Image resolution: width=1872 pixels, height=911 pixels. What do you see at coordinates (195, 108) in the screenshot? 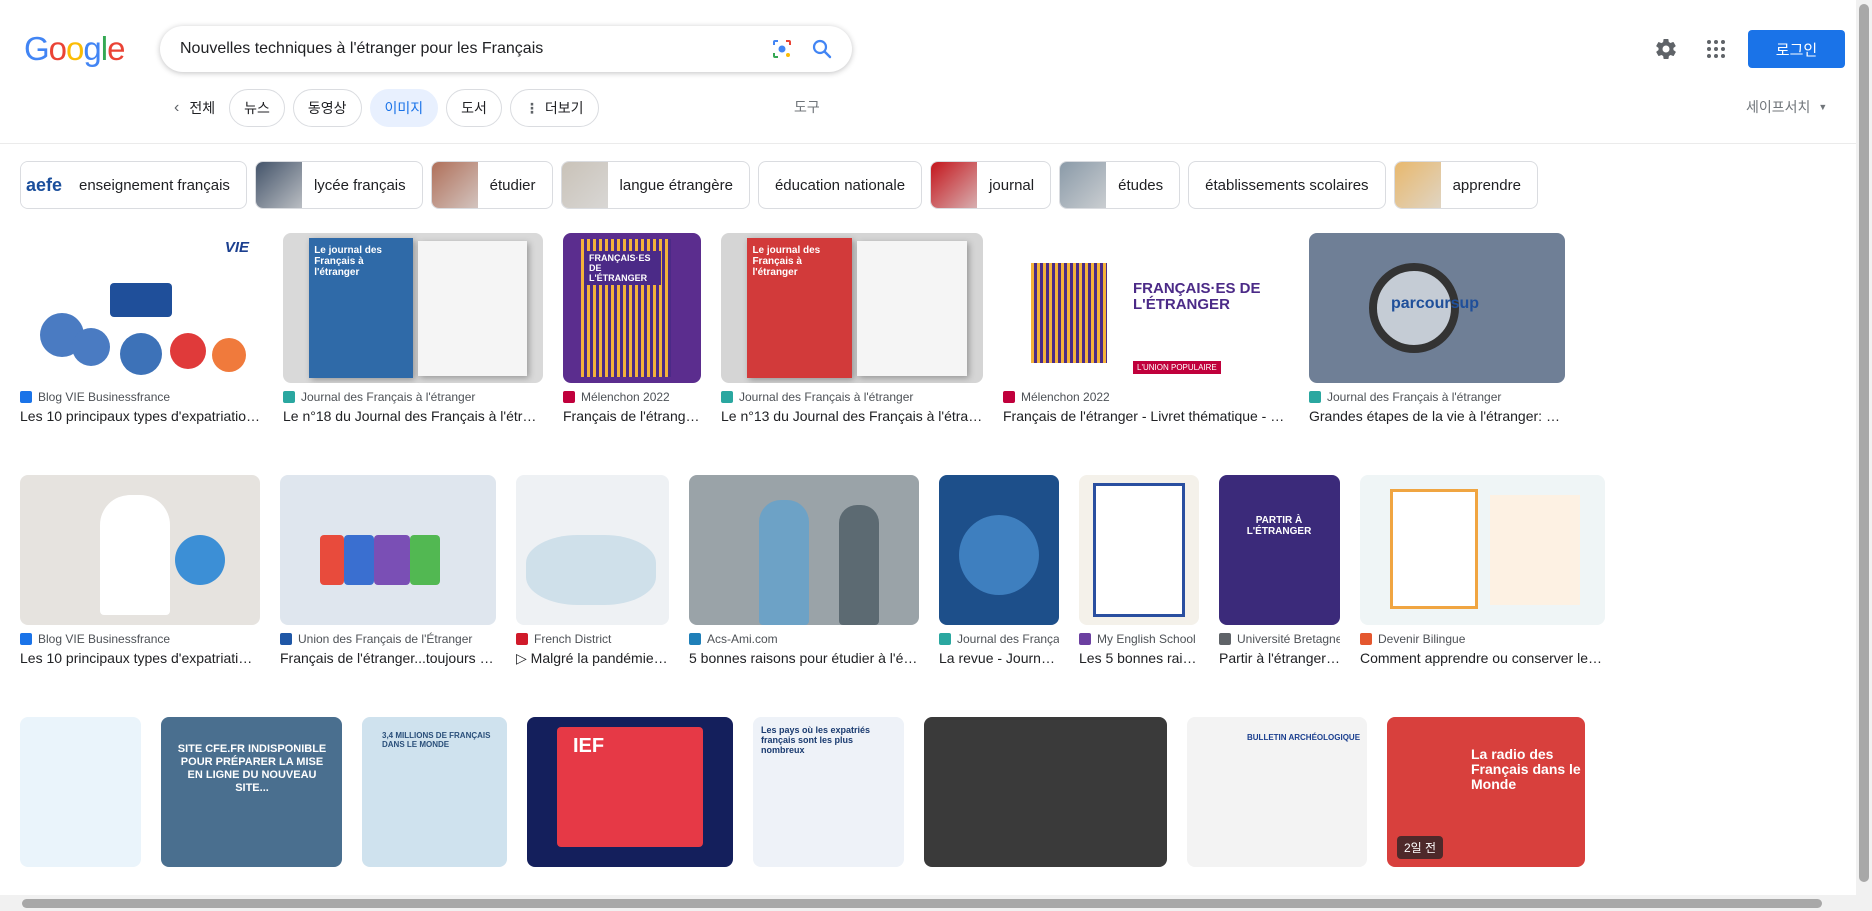
I see `tab-all: ‹ 전체` at bounding box center [195, 108].